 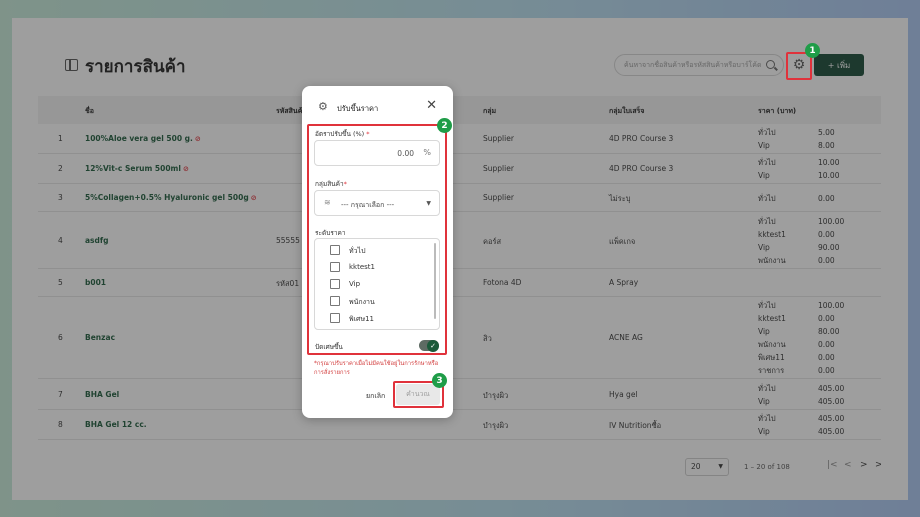 I want to click on close-icon: ✕, so click(x=431, y=105).